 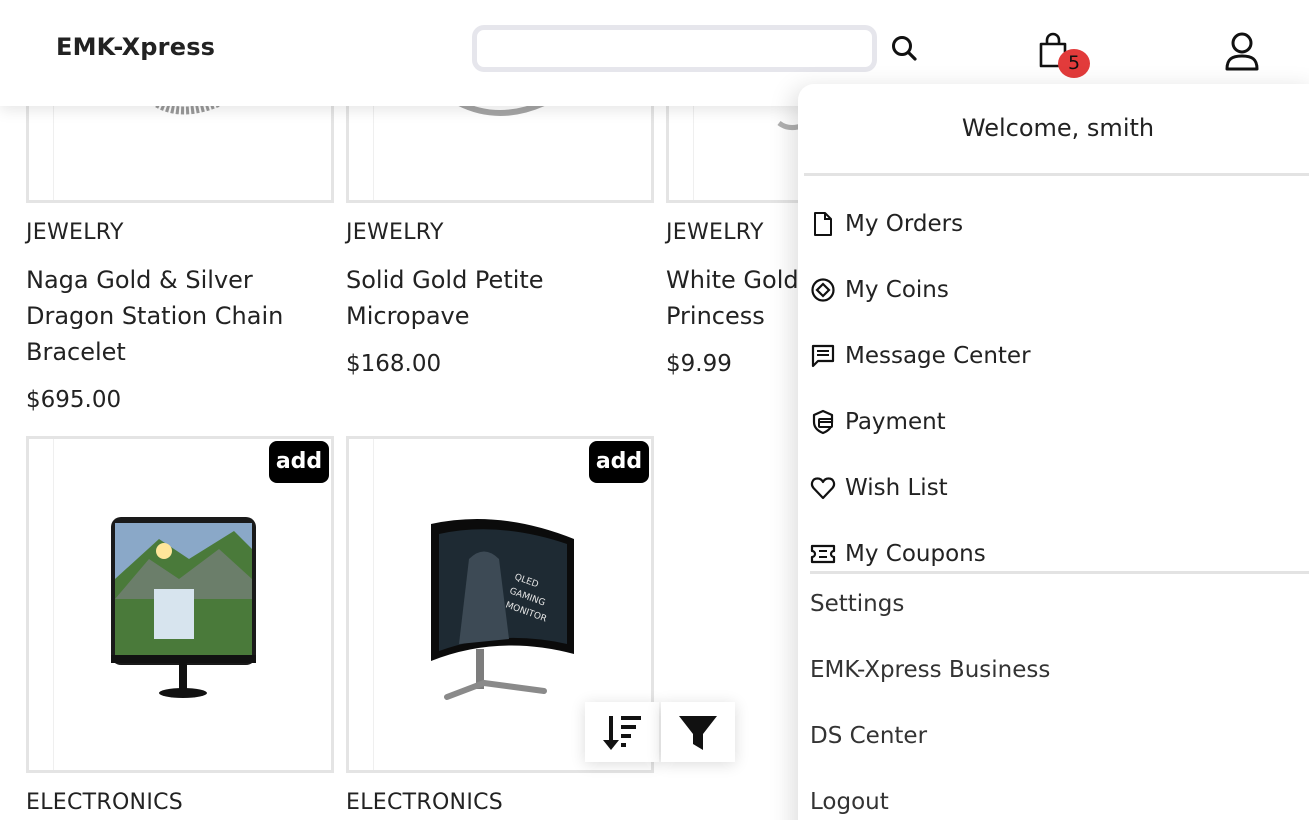 What do you see at coordinates (394, 364) in the screenshot?
I see `product-price: $168.00` at bounding box center [394, 364].